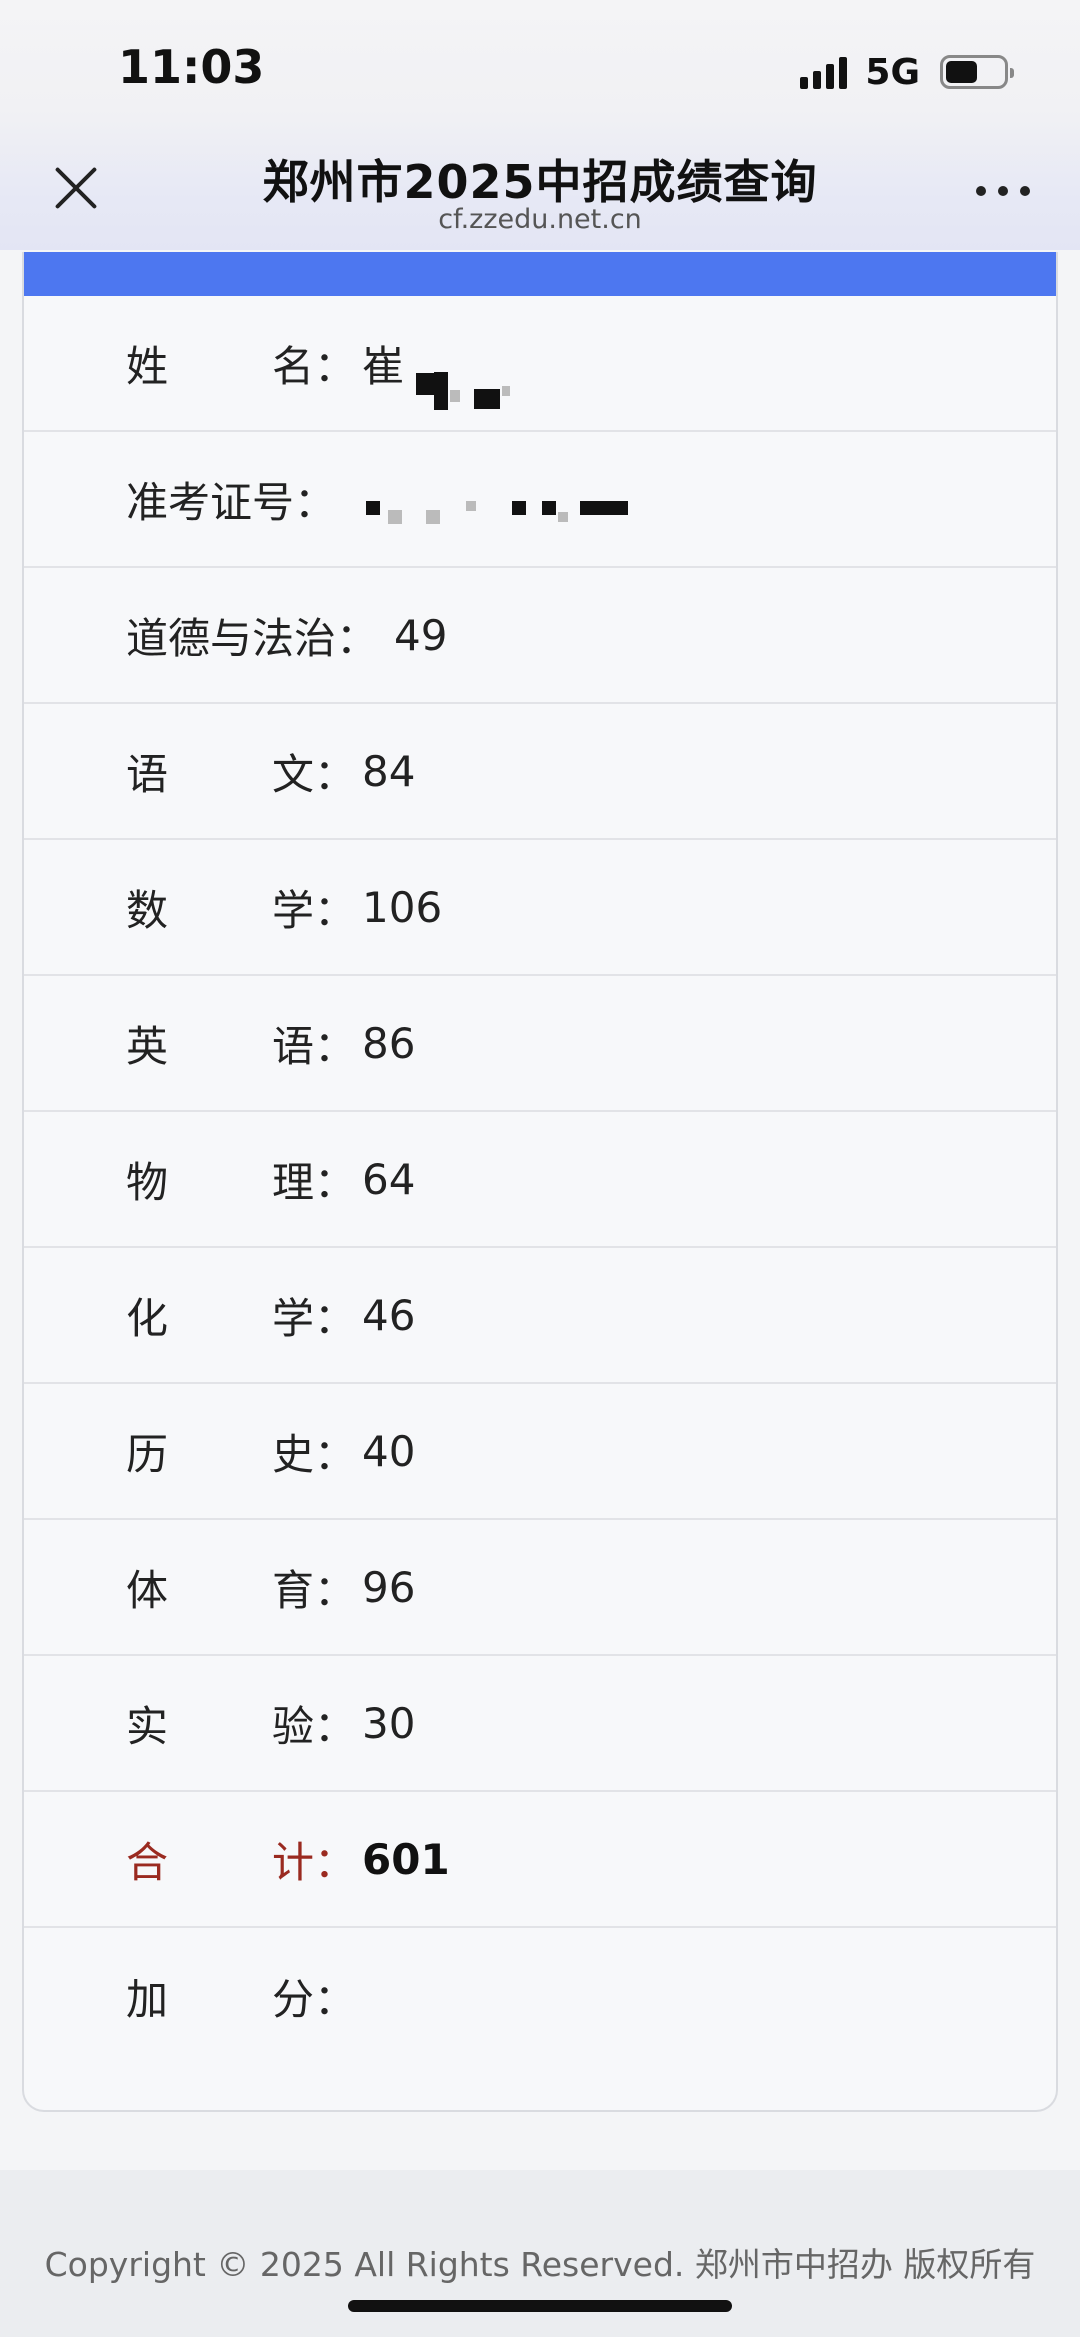  I want to click on label-pe: 体育：, so click(241, 1590).